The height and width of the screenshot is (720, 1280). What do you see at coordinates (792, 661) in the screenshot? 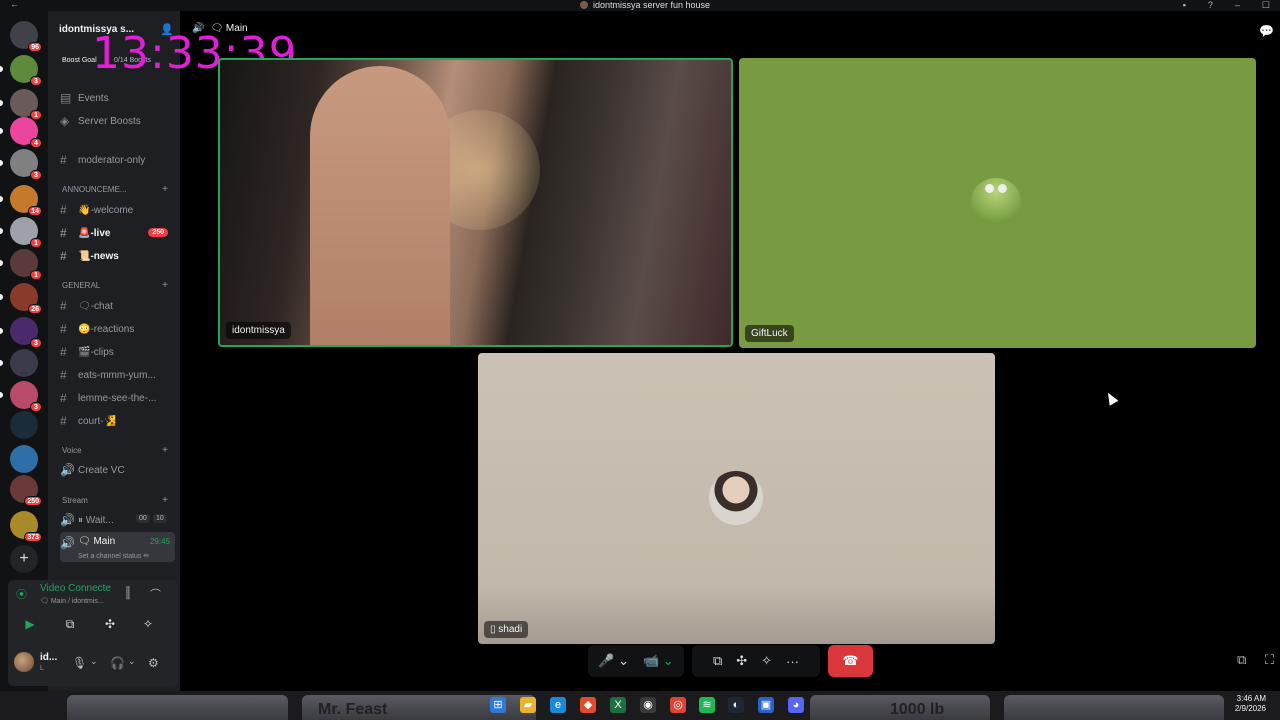
I see `more-options-button: ···` at bounding box center [792, 661].